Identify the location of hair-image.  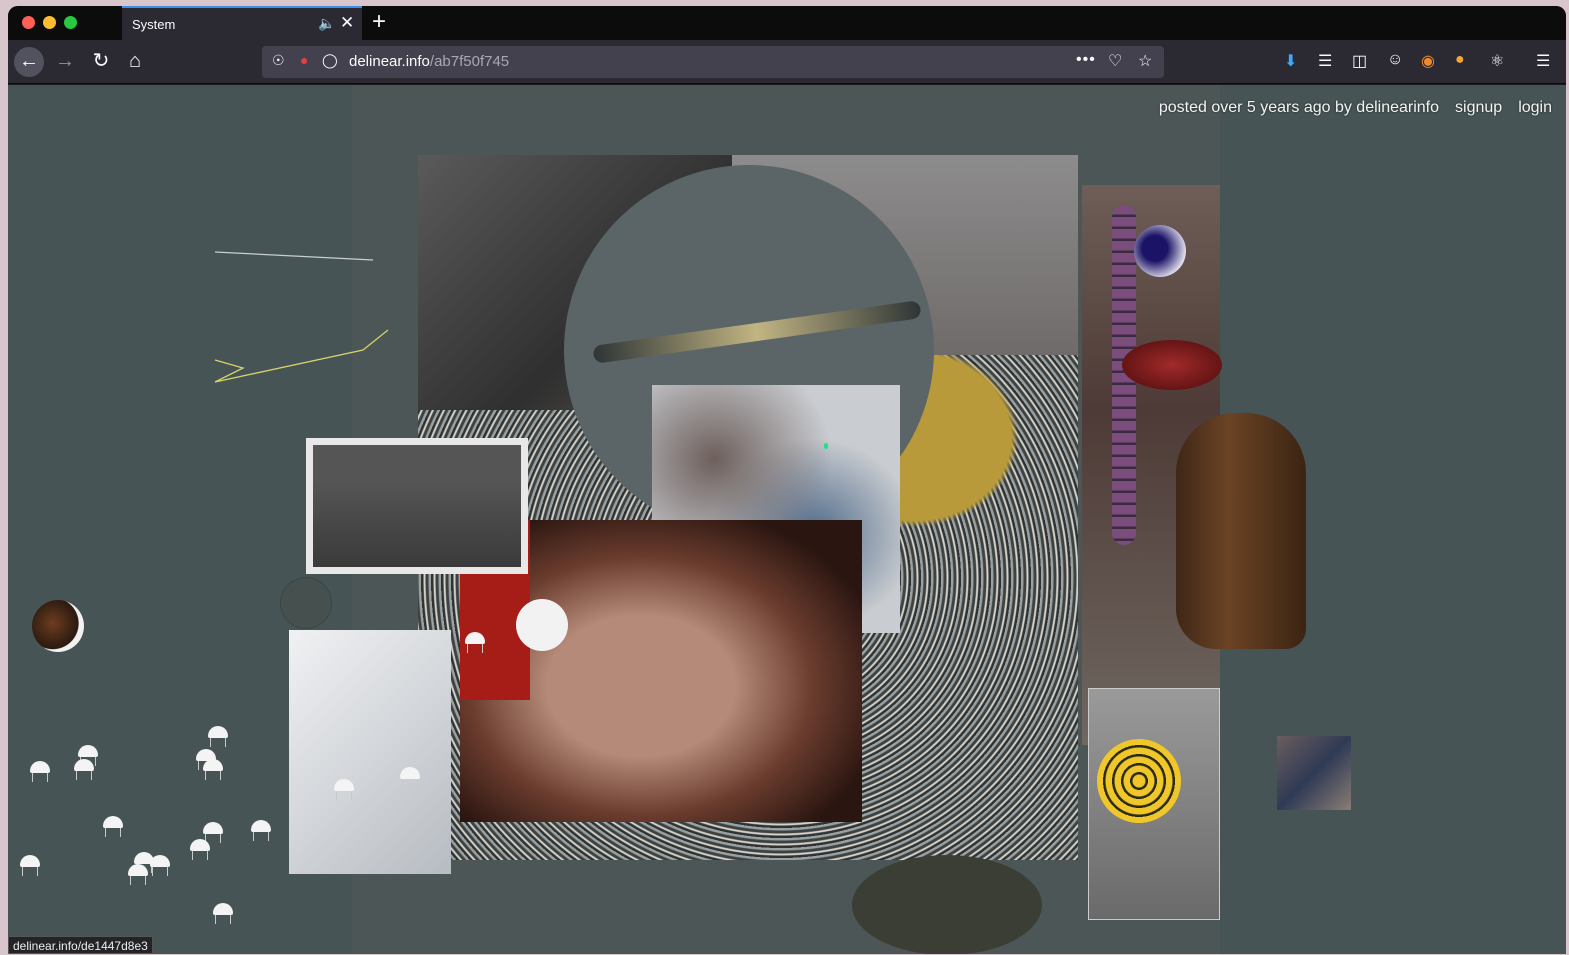
(1241, 531).